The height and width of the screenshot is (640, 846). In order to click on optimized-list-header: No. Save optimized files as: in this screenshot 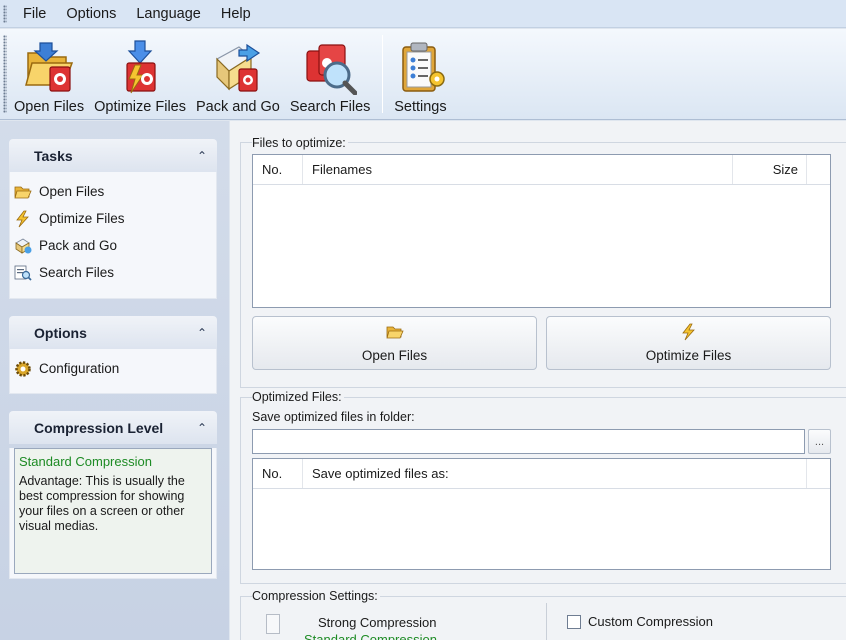, I will do `click(541, 474)`.